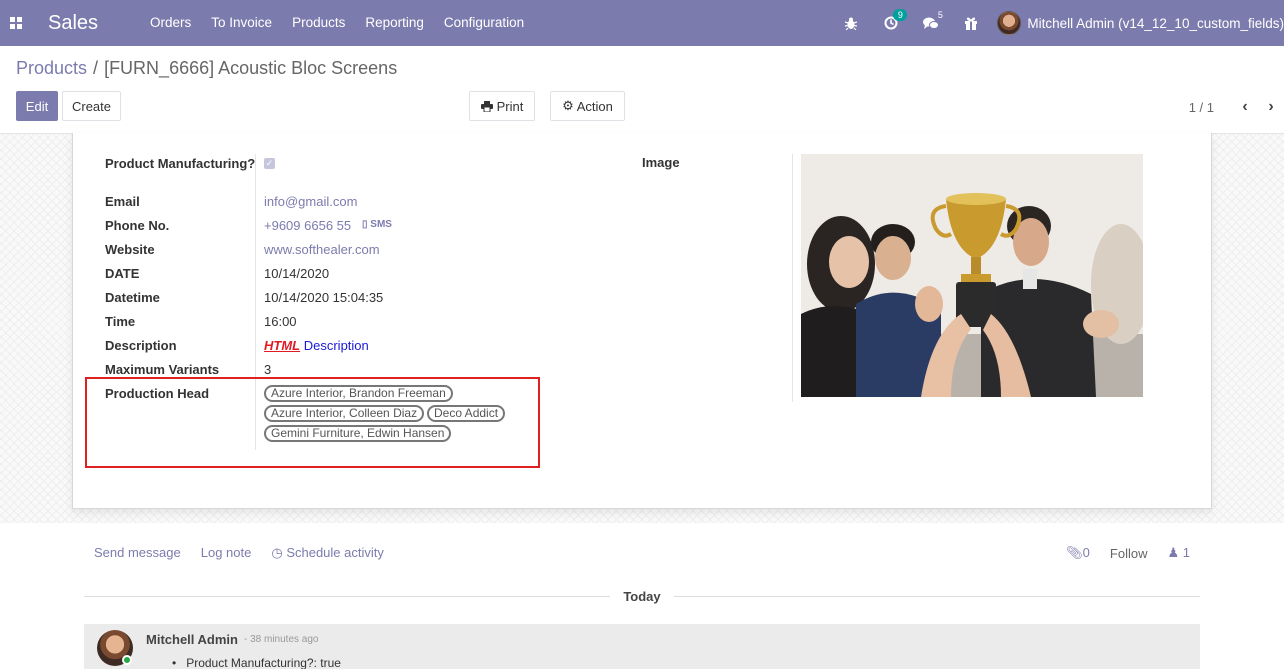  I want to click on label-description: Description, so click(141, 345).